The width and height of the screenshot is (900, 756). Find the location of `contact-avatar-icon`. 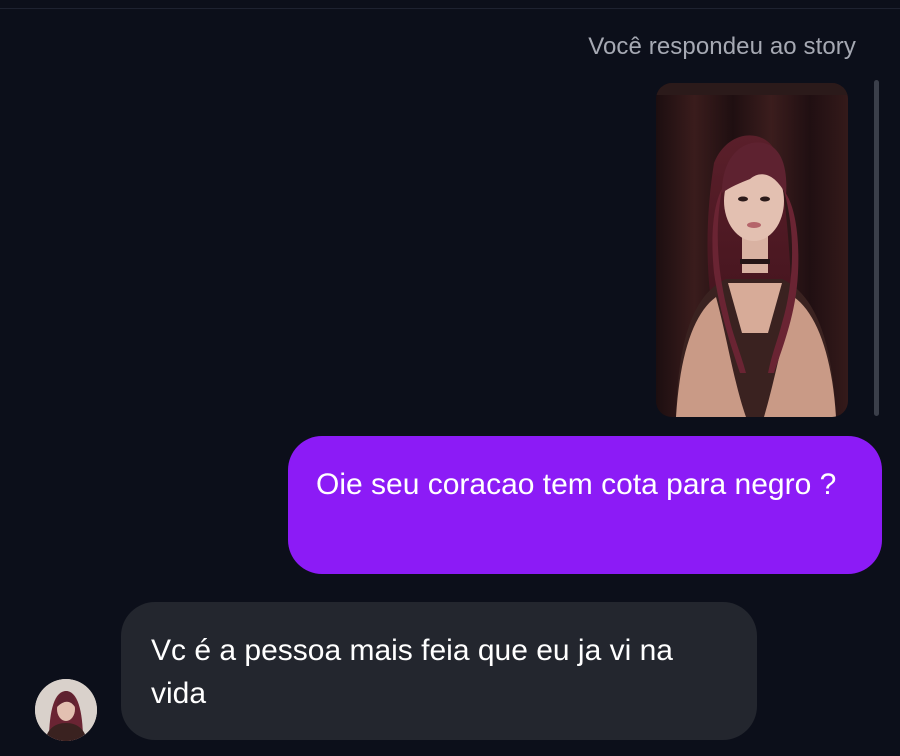

contact-avatar-icon is located at coordinates (66, 710).